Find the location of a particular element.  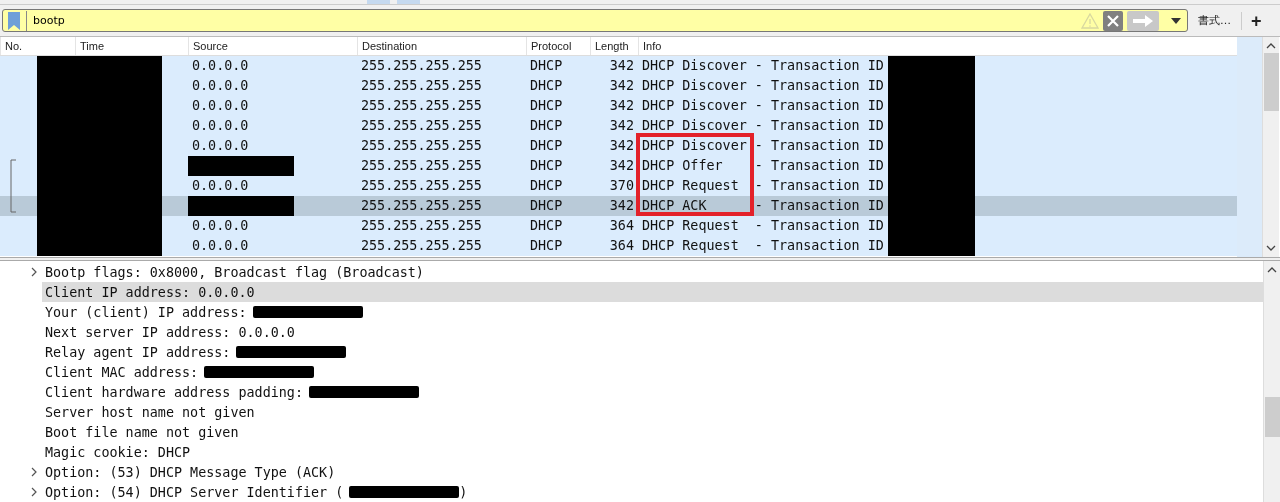

table-cell-text: 370 is located at coordinates (621, 186).